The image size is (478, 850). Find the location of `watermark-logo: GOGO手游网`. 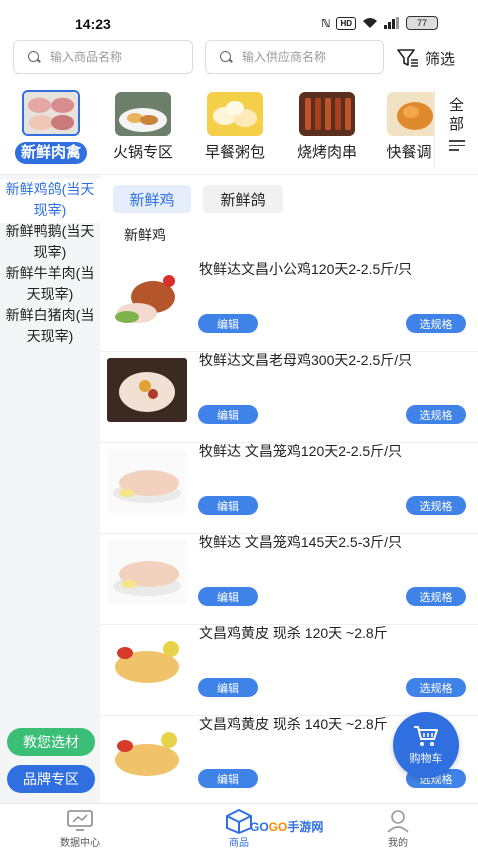

watermark-logo: GOGO手游网 is located at coordinates (286, 826).